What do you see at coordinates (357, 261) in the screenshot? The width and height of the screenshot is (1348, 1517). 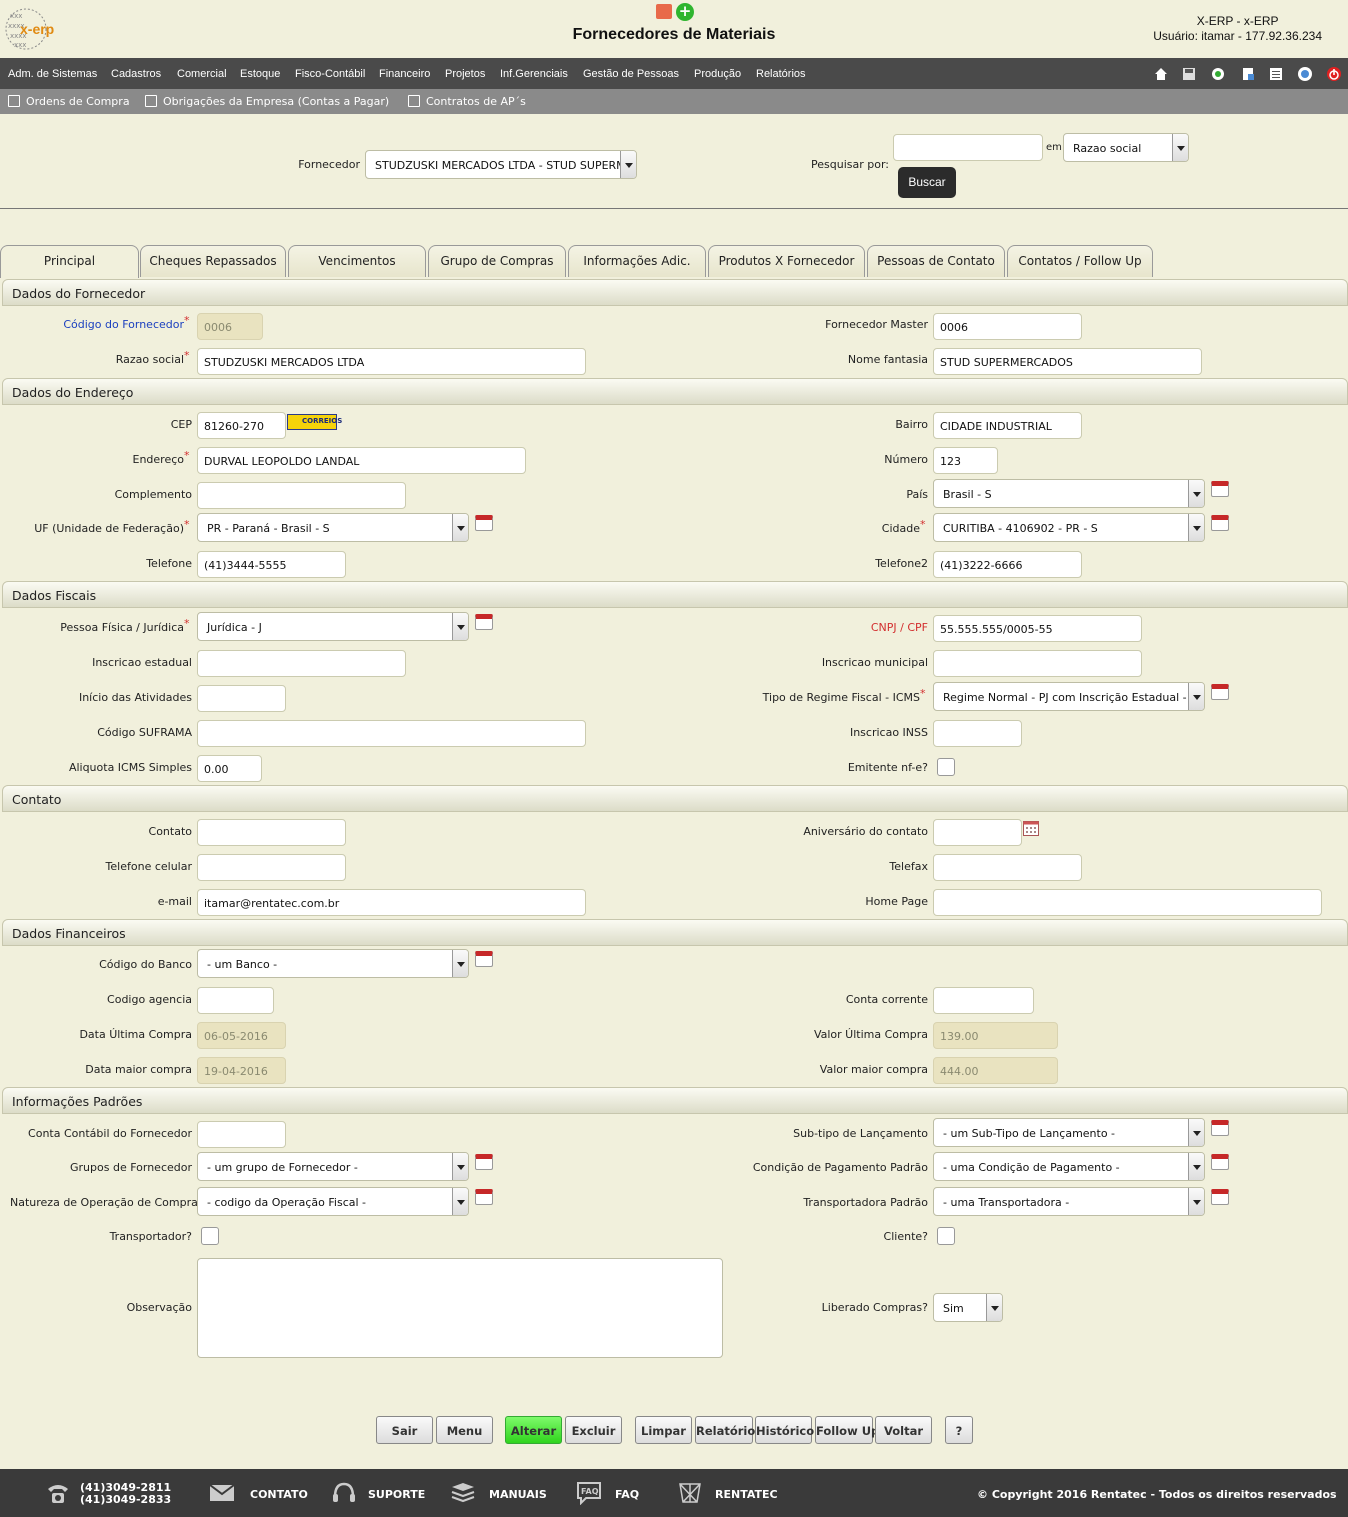 I see `tab-vencimentos: Vencimentos` at bounding box center [357, 261].